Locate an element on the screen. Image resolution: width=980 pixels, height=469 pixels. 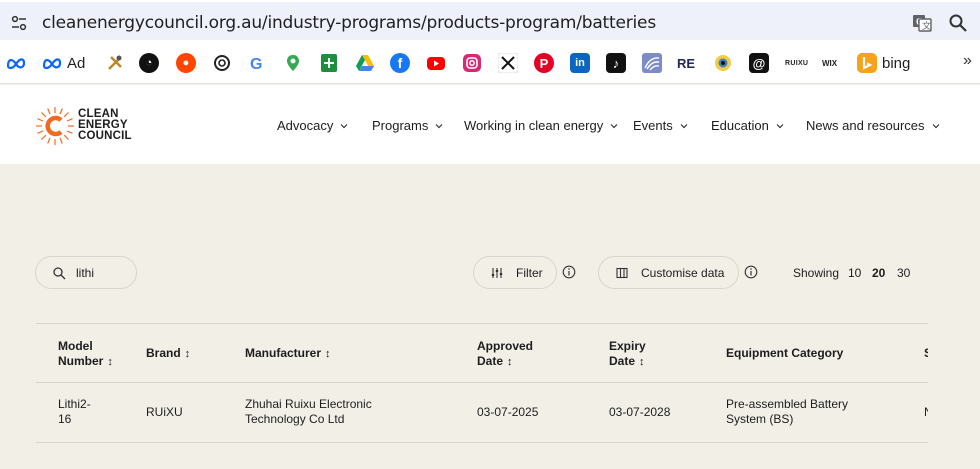
filter-label: Filter is located at coordinates (529, 272).